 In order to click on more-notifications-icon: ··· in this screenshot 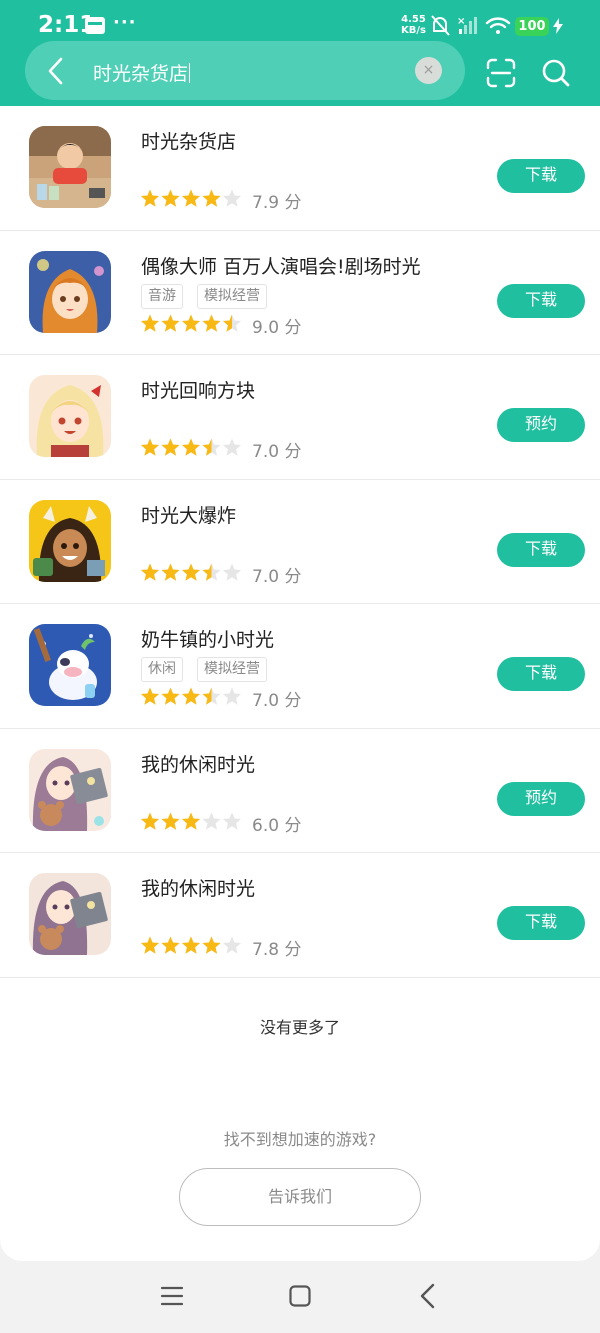, I will do `click(125, 22)`.